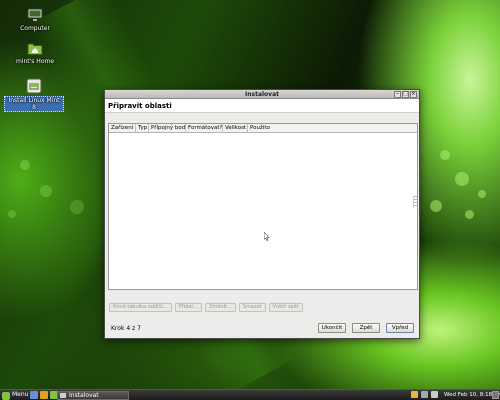  Describe the element at coordinates (20, 394) in the screenshot. I see `menu-label: Menu` at that location.